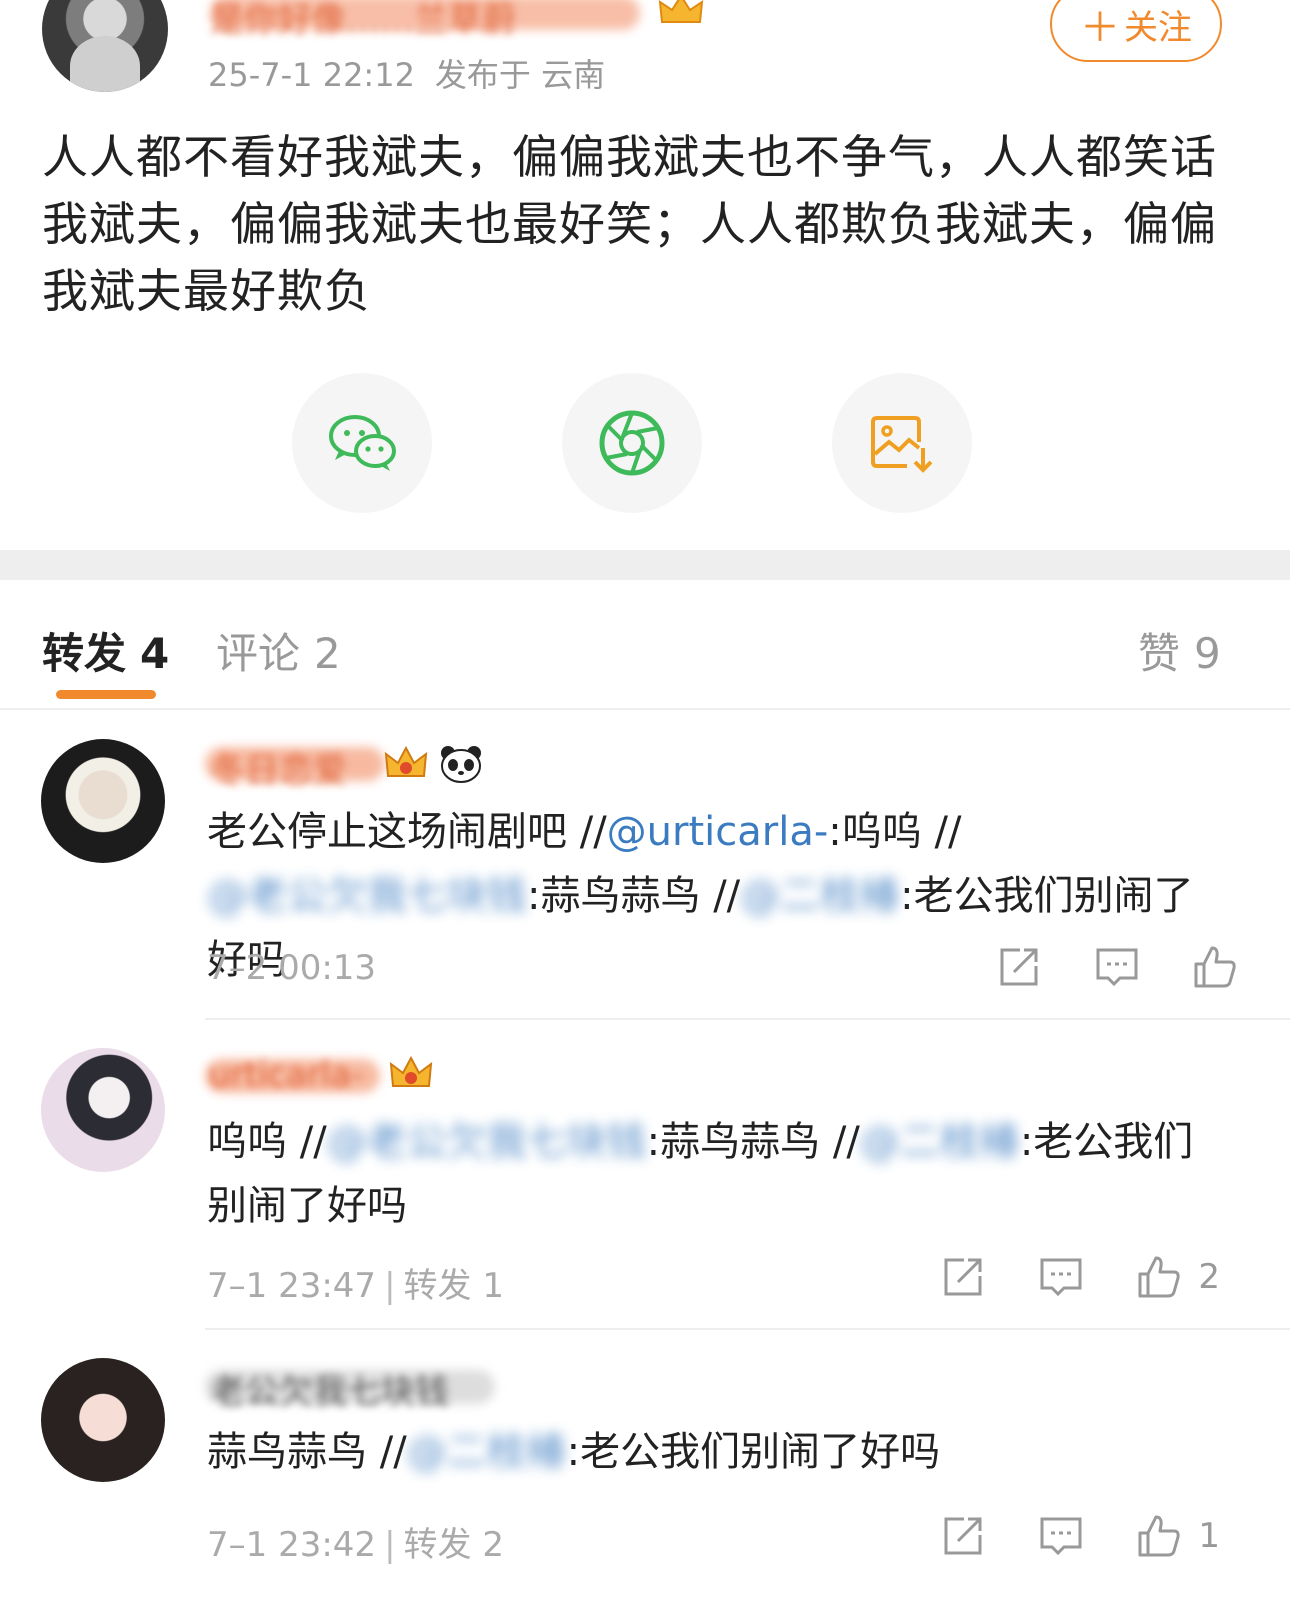 The width and height of the screenshot is (1290, 1600). I want to click on repost-author-name: 冬日恋爱, so click(305, 768).